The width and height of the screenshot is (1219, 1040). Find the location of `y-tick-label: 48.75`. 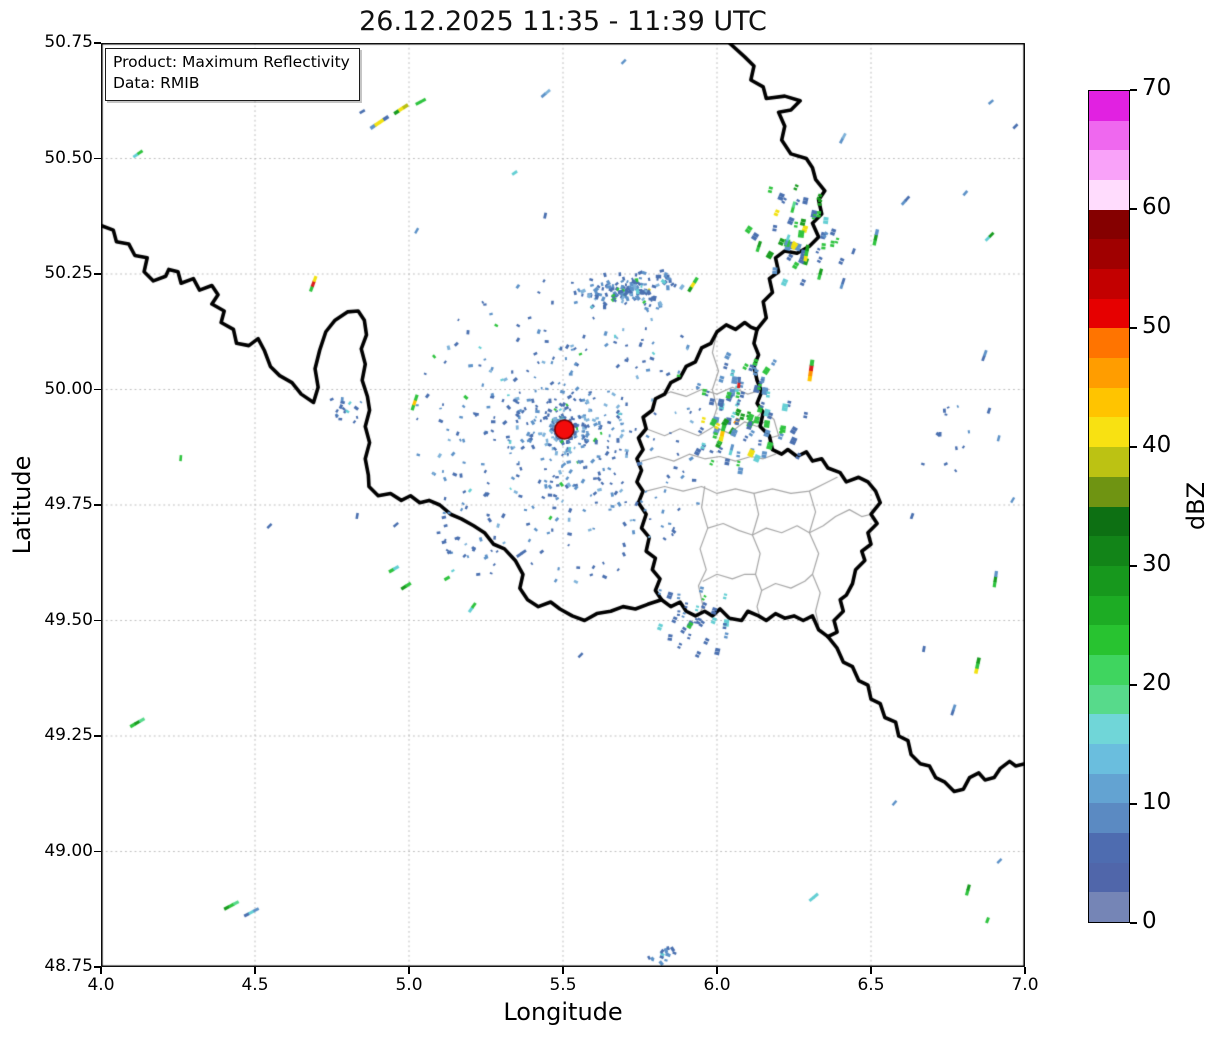

y-tick-label: 48.75 is located at coordinates (68, 966).